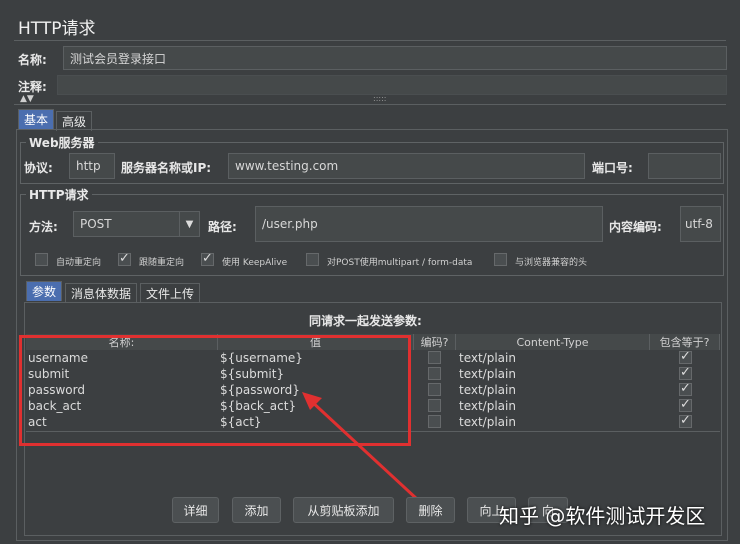 The width and height of the screenshot is (740, 544). Describe the element at coordinates (256, 510) in the screenshot. I see `add-button: 添加` at that location.